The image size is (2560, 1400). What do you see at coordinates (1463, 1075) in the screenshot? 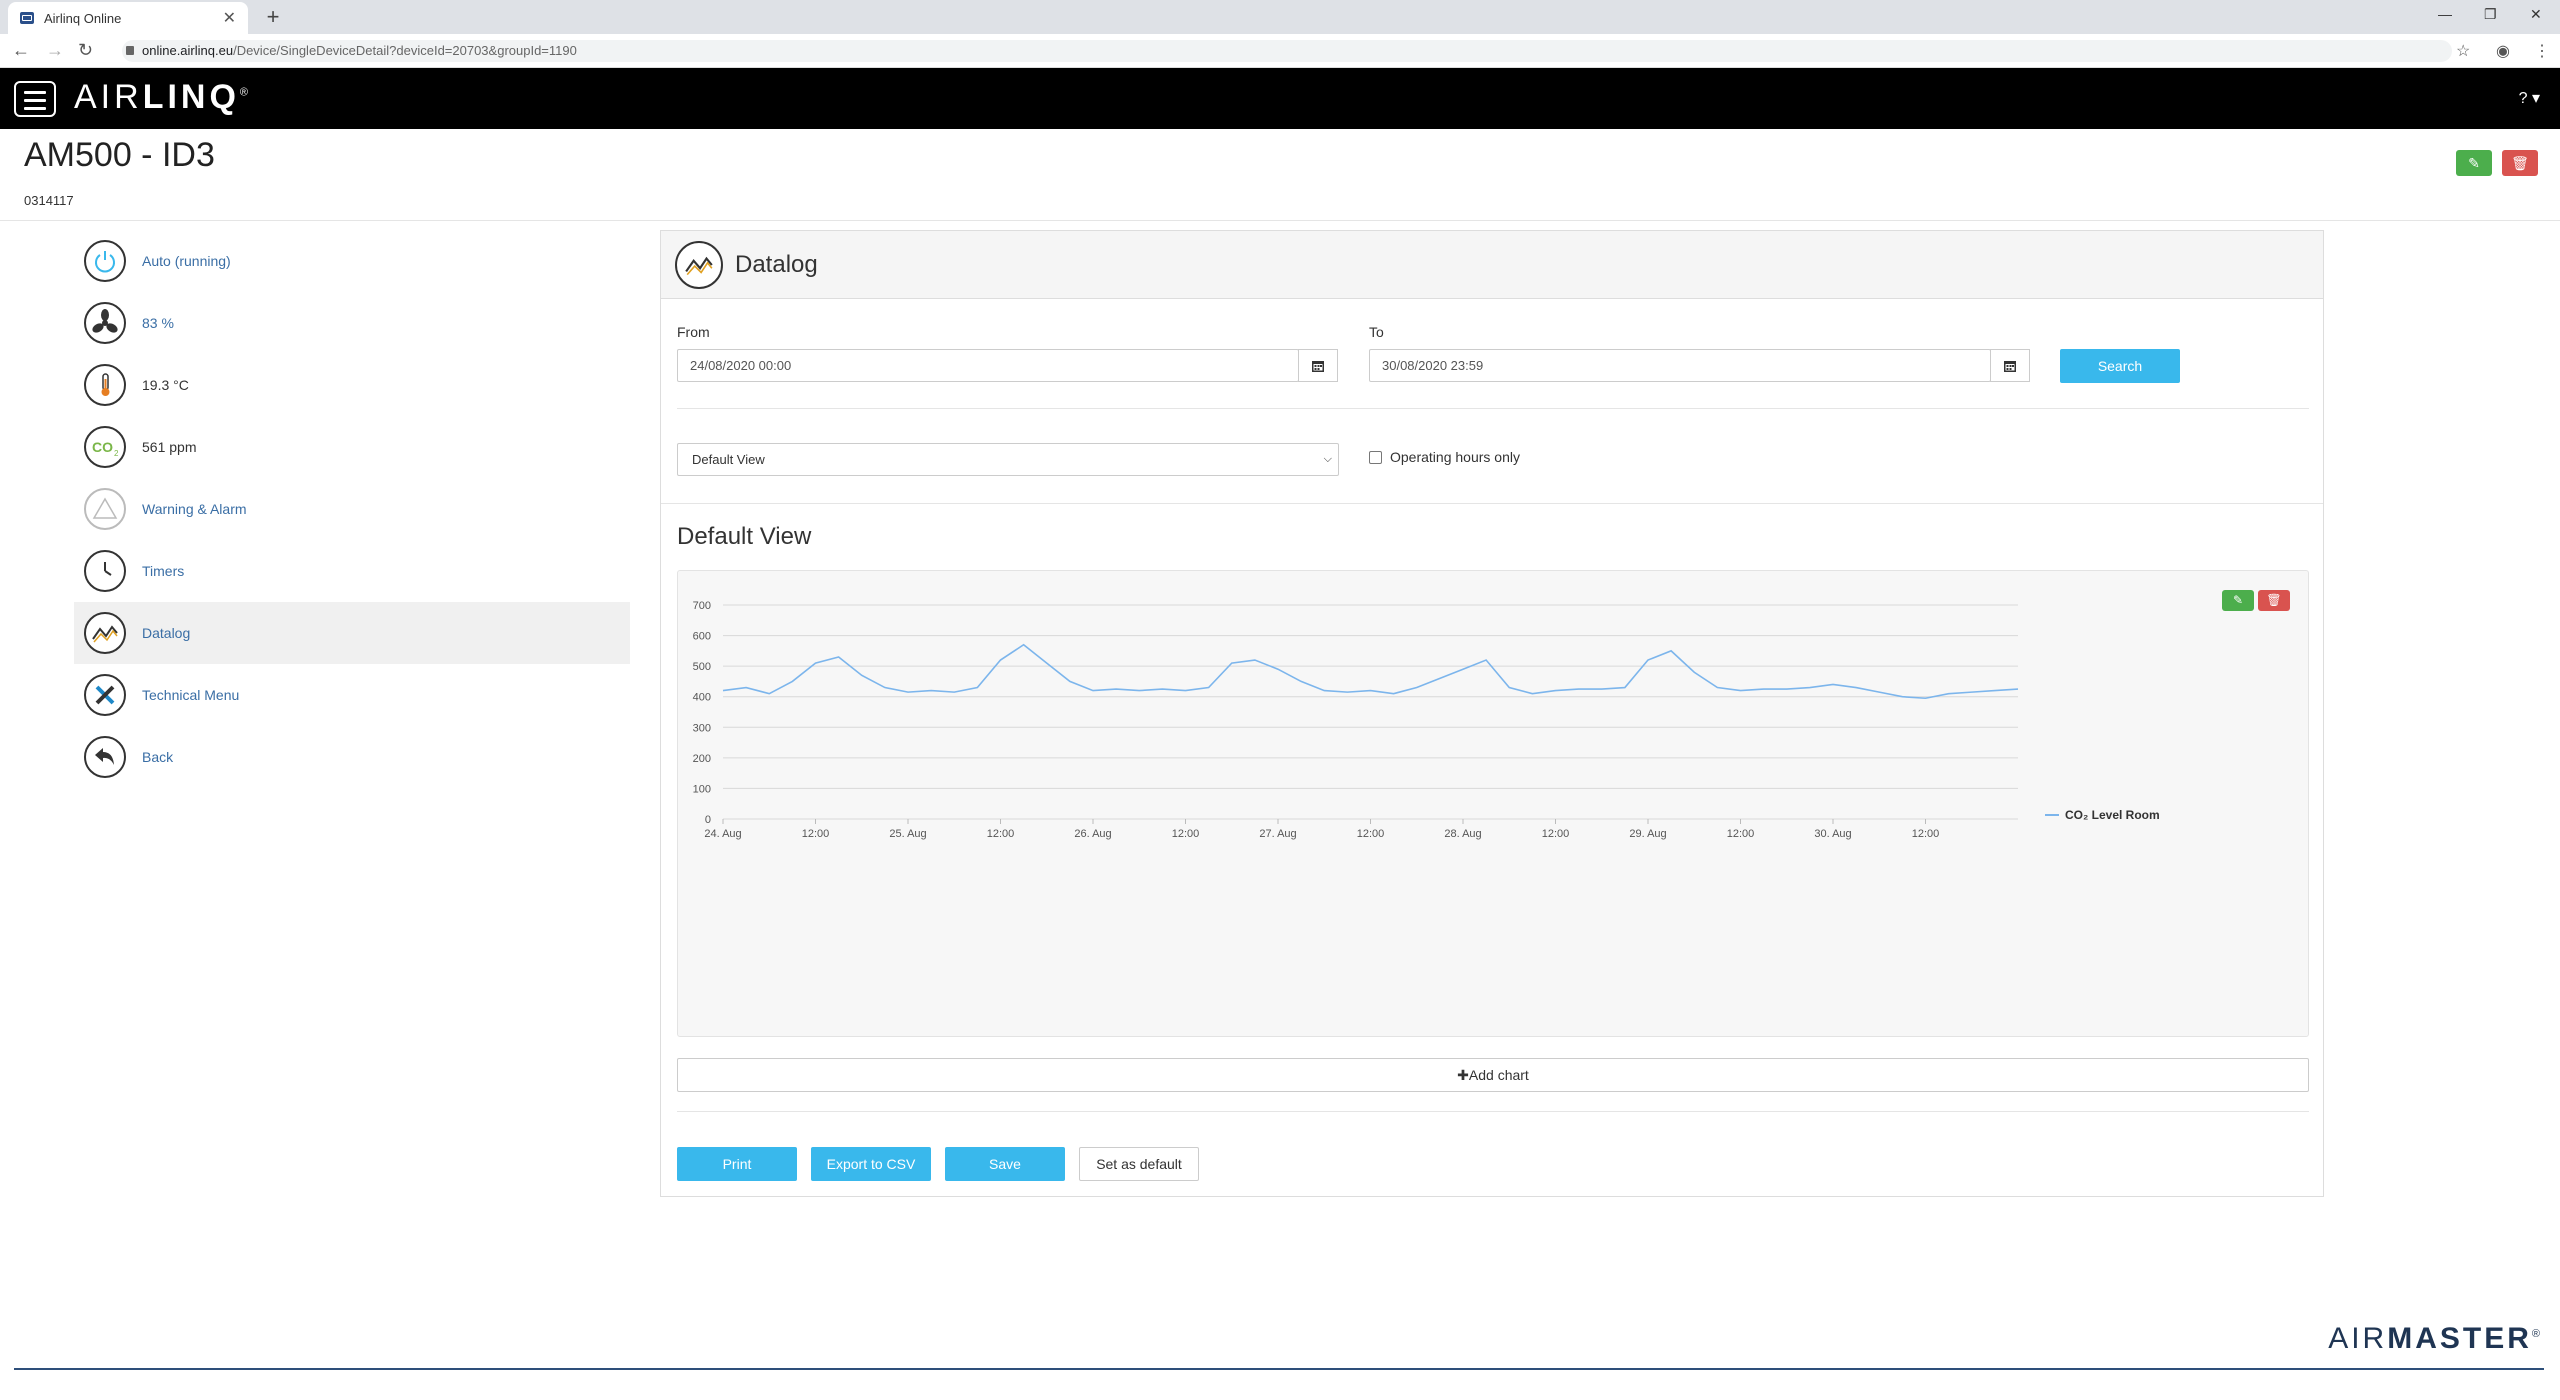
I see `plus-icon: ✚` at bounding box center [1463, 1075].